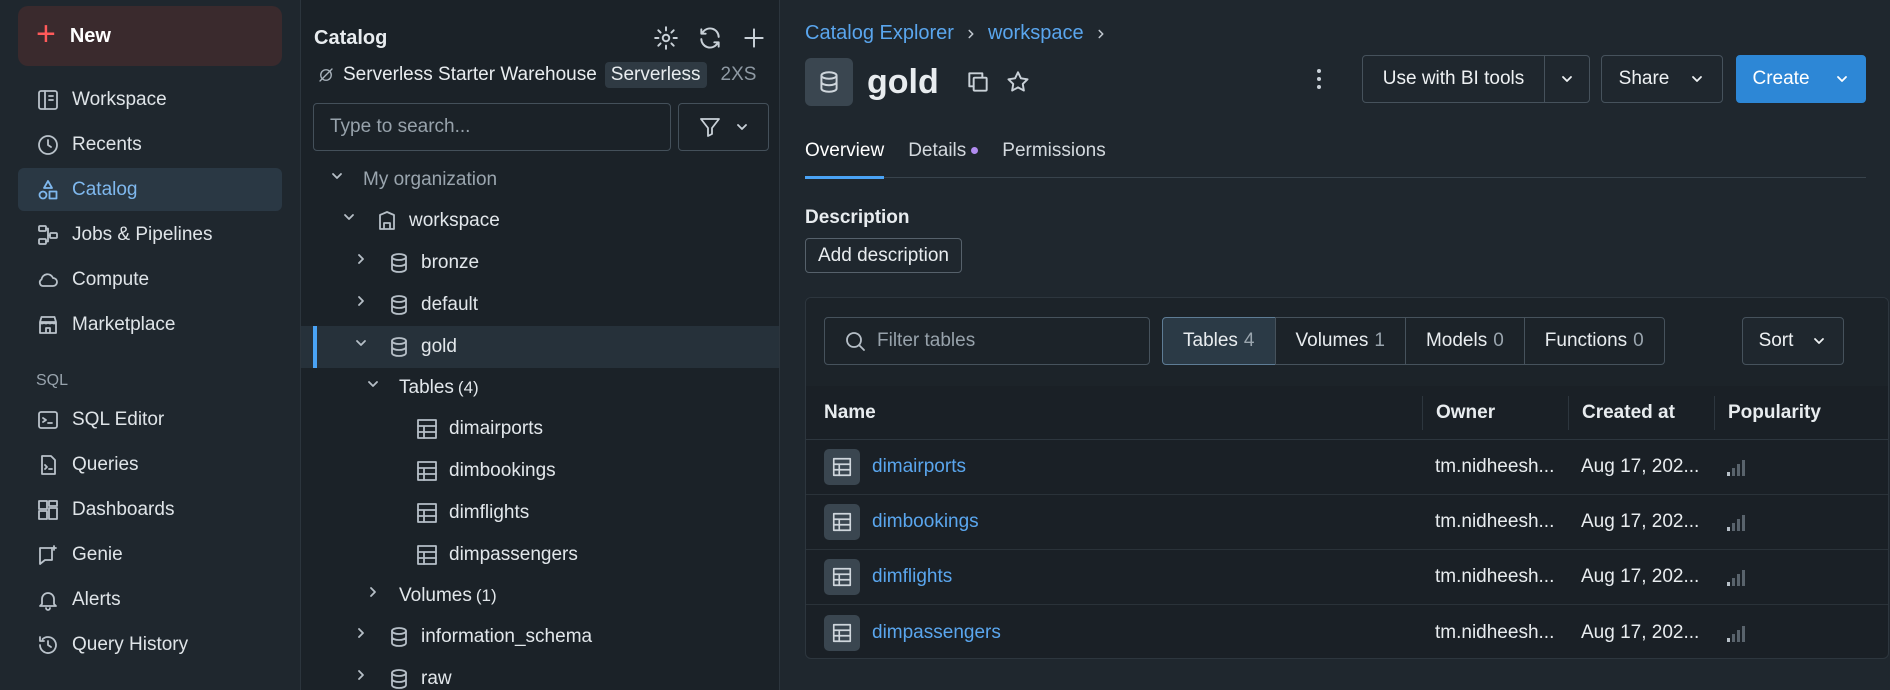 The image size is (1890, 690). I want to click on catalog-search-input, so click(492, 127).